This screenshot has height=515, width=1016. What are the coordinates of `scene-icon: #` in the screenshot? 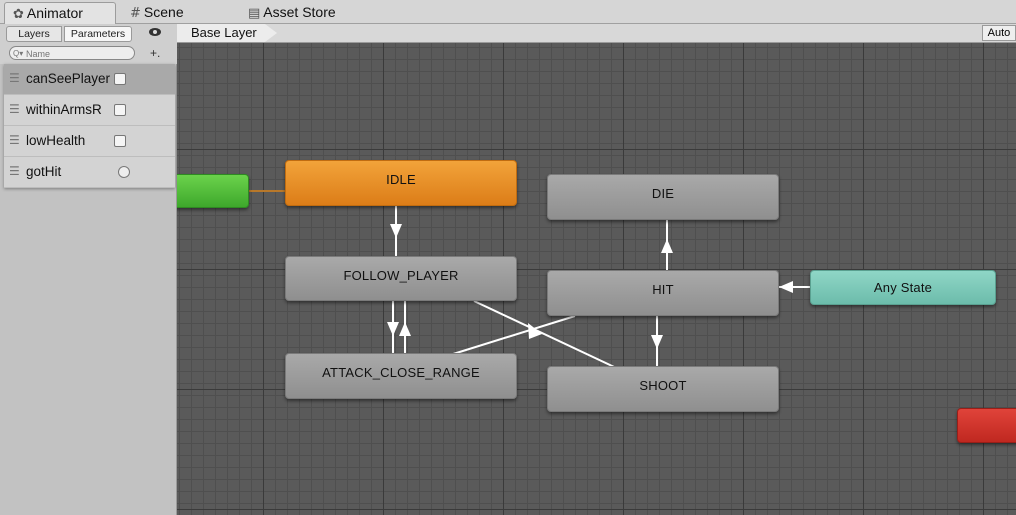 It's located at (135, 13).